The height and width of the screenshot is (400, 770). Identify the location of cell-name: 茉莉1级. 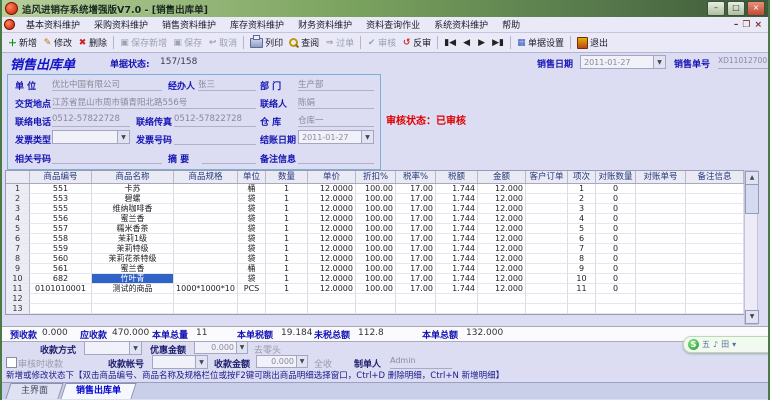
(133, 239).